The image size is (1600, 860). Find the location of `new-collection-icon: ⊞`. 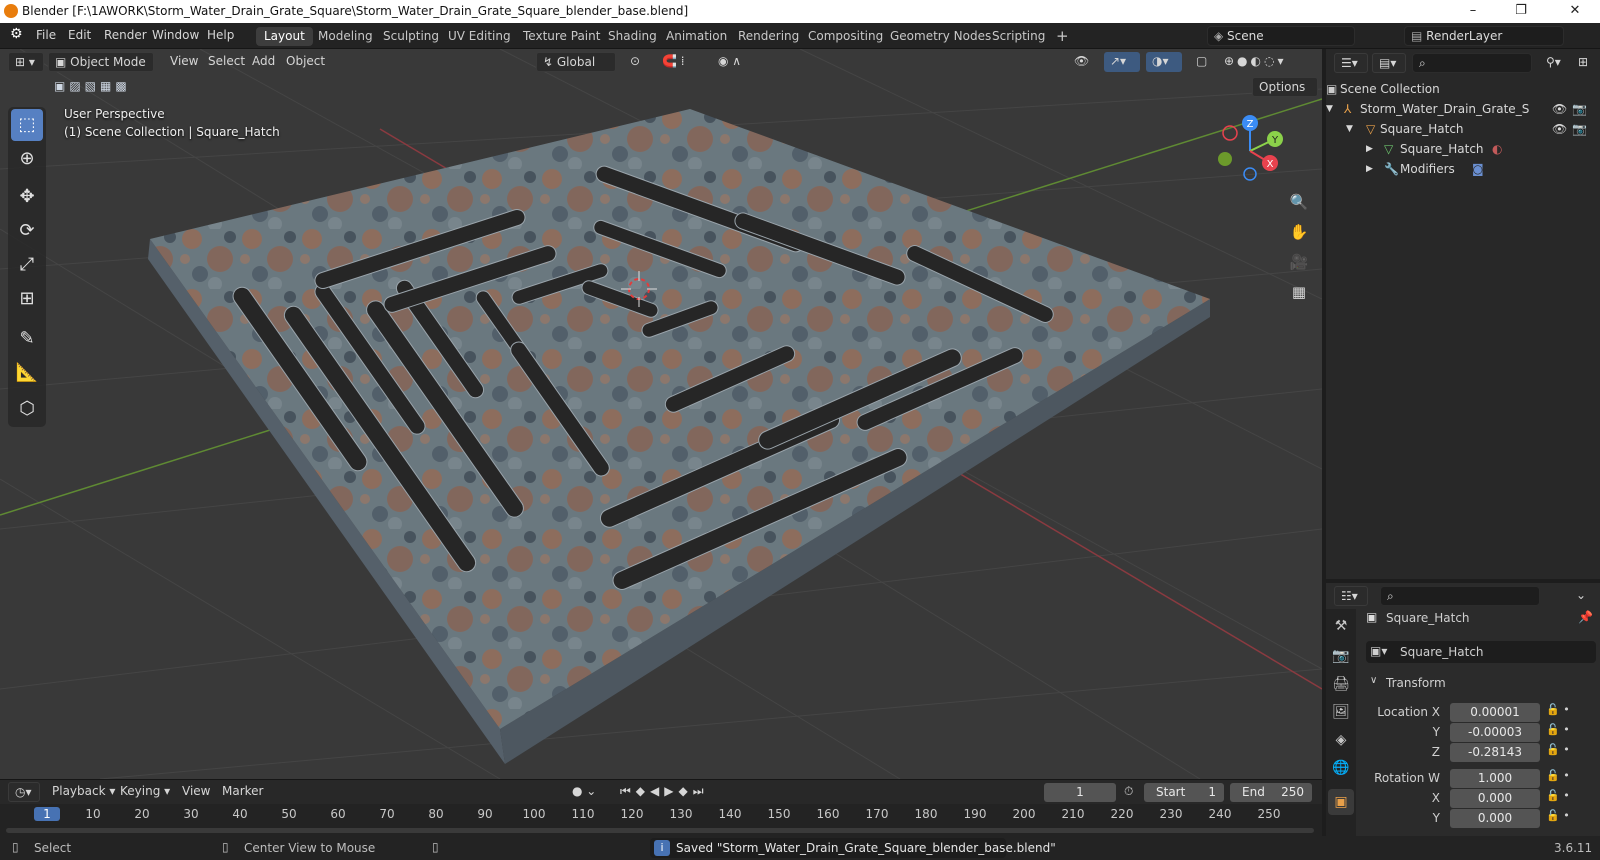

new-collection-icon: ⊞ is located at coordinates (1583, 63).